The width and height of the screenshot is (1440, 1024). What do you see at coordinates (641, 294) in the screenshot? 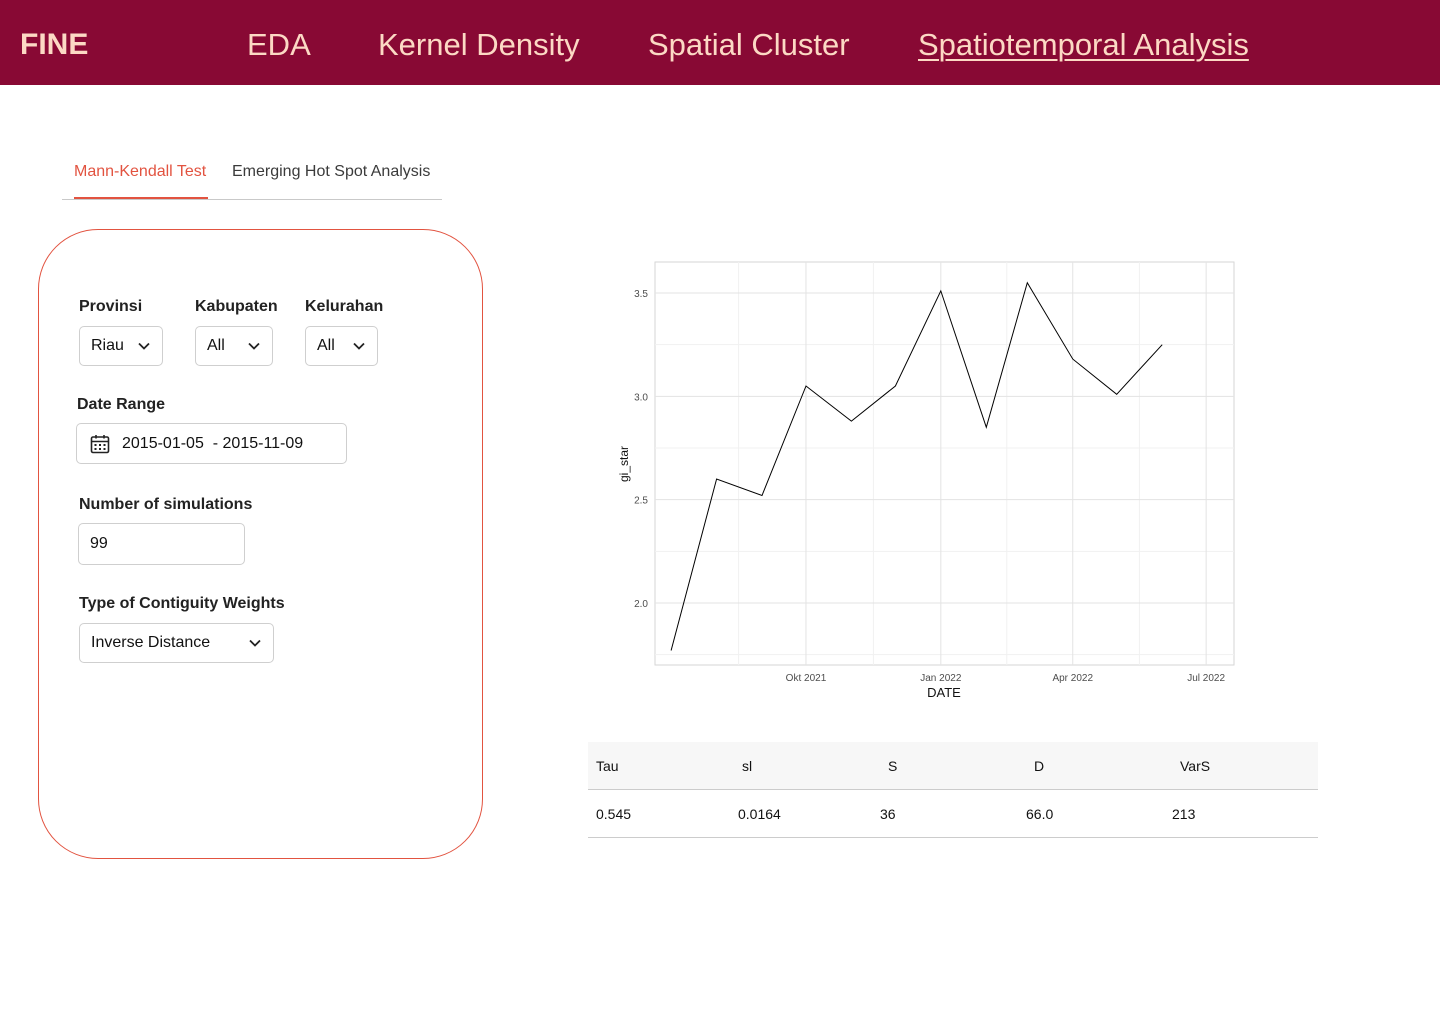
I see `y-tick-label: 3.5` at bounding box center [641, 294].